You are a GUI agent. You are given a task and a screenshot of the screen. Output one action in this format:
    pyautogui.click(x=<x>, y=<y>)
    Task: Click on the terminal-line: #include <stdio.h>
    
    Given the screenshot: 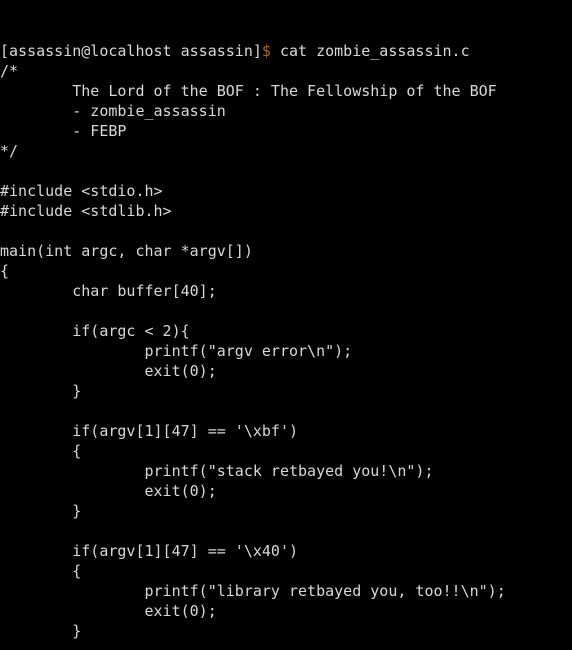 What is the action you would take?
    pyautogui.click(x=286, y=191)
    